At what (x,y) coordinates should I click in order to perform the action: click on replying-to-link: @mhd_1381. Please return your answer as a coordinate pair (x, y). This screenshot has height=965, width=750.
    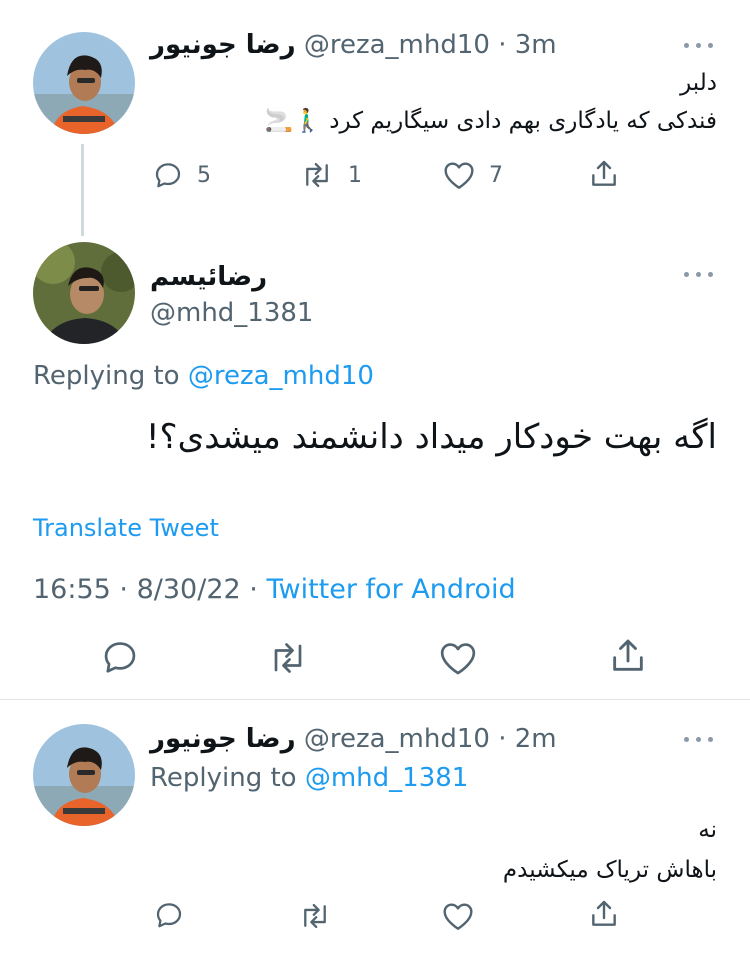
    Looking at the image, I should click on (386, 778).